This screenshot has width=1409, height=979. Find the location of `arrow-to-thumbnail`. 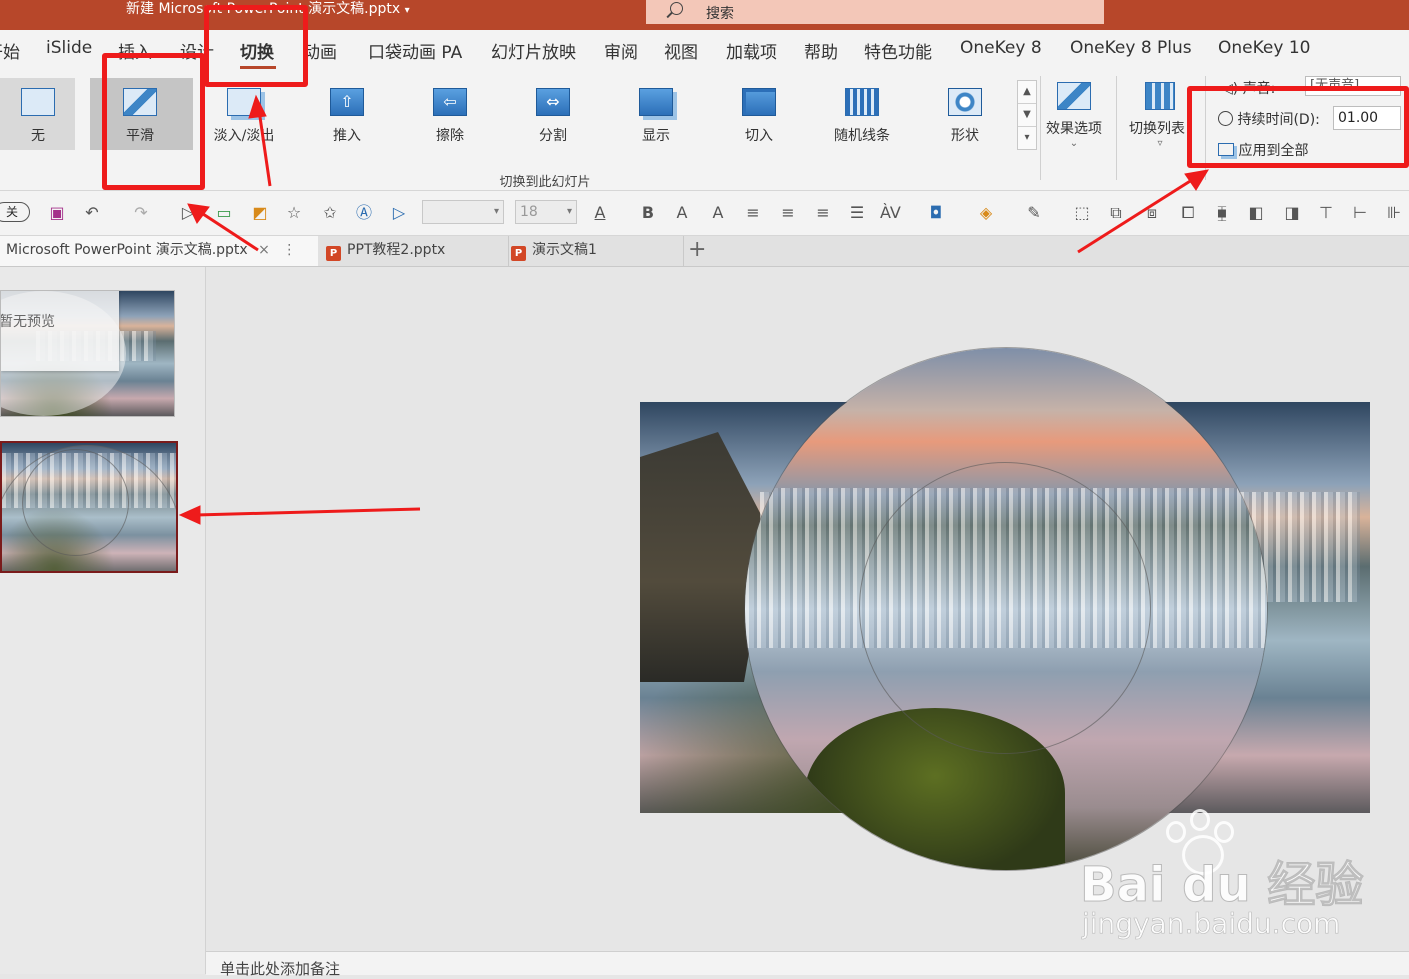

arrow-to-thumbnail is located at coordinates (308, 512).